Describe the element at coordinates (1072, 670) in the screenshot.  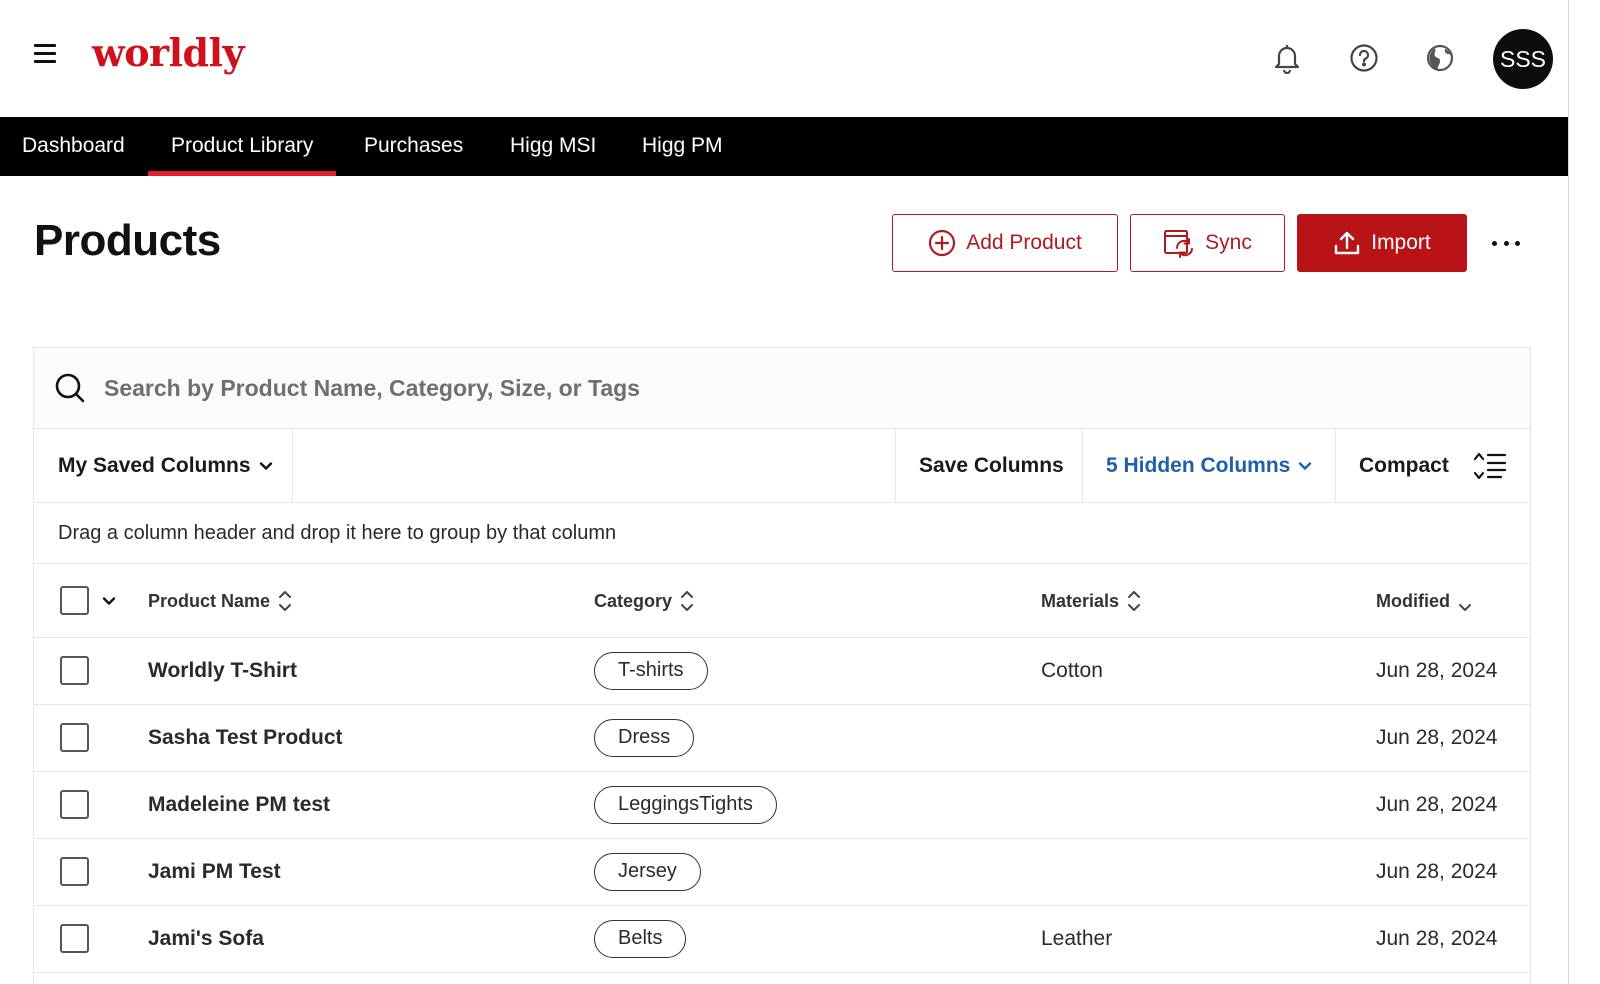
I see `materials-value: Cotton` at that location.